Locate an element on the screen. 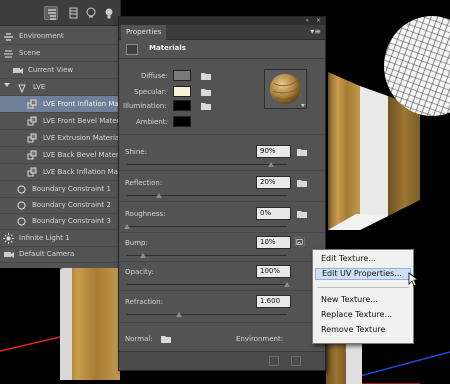 The width and height of the screenshot is (450, 384). tab-properties: Properties is located at coordinates (144, 32).